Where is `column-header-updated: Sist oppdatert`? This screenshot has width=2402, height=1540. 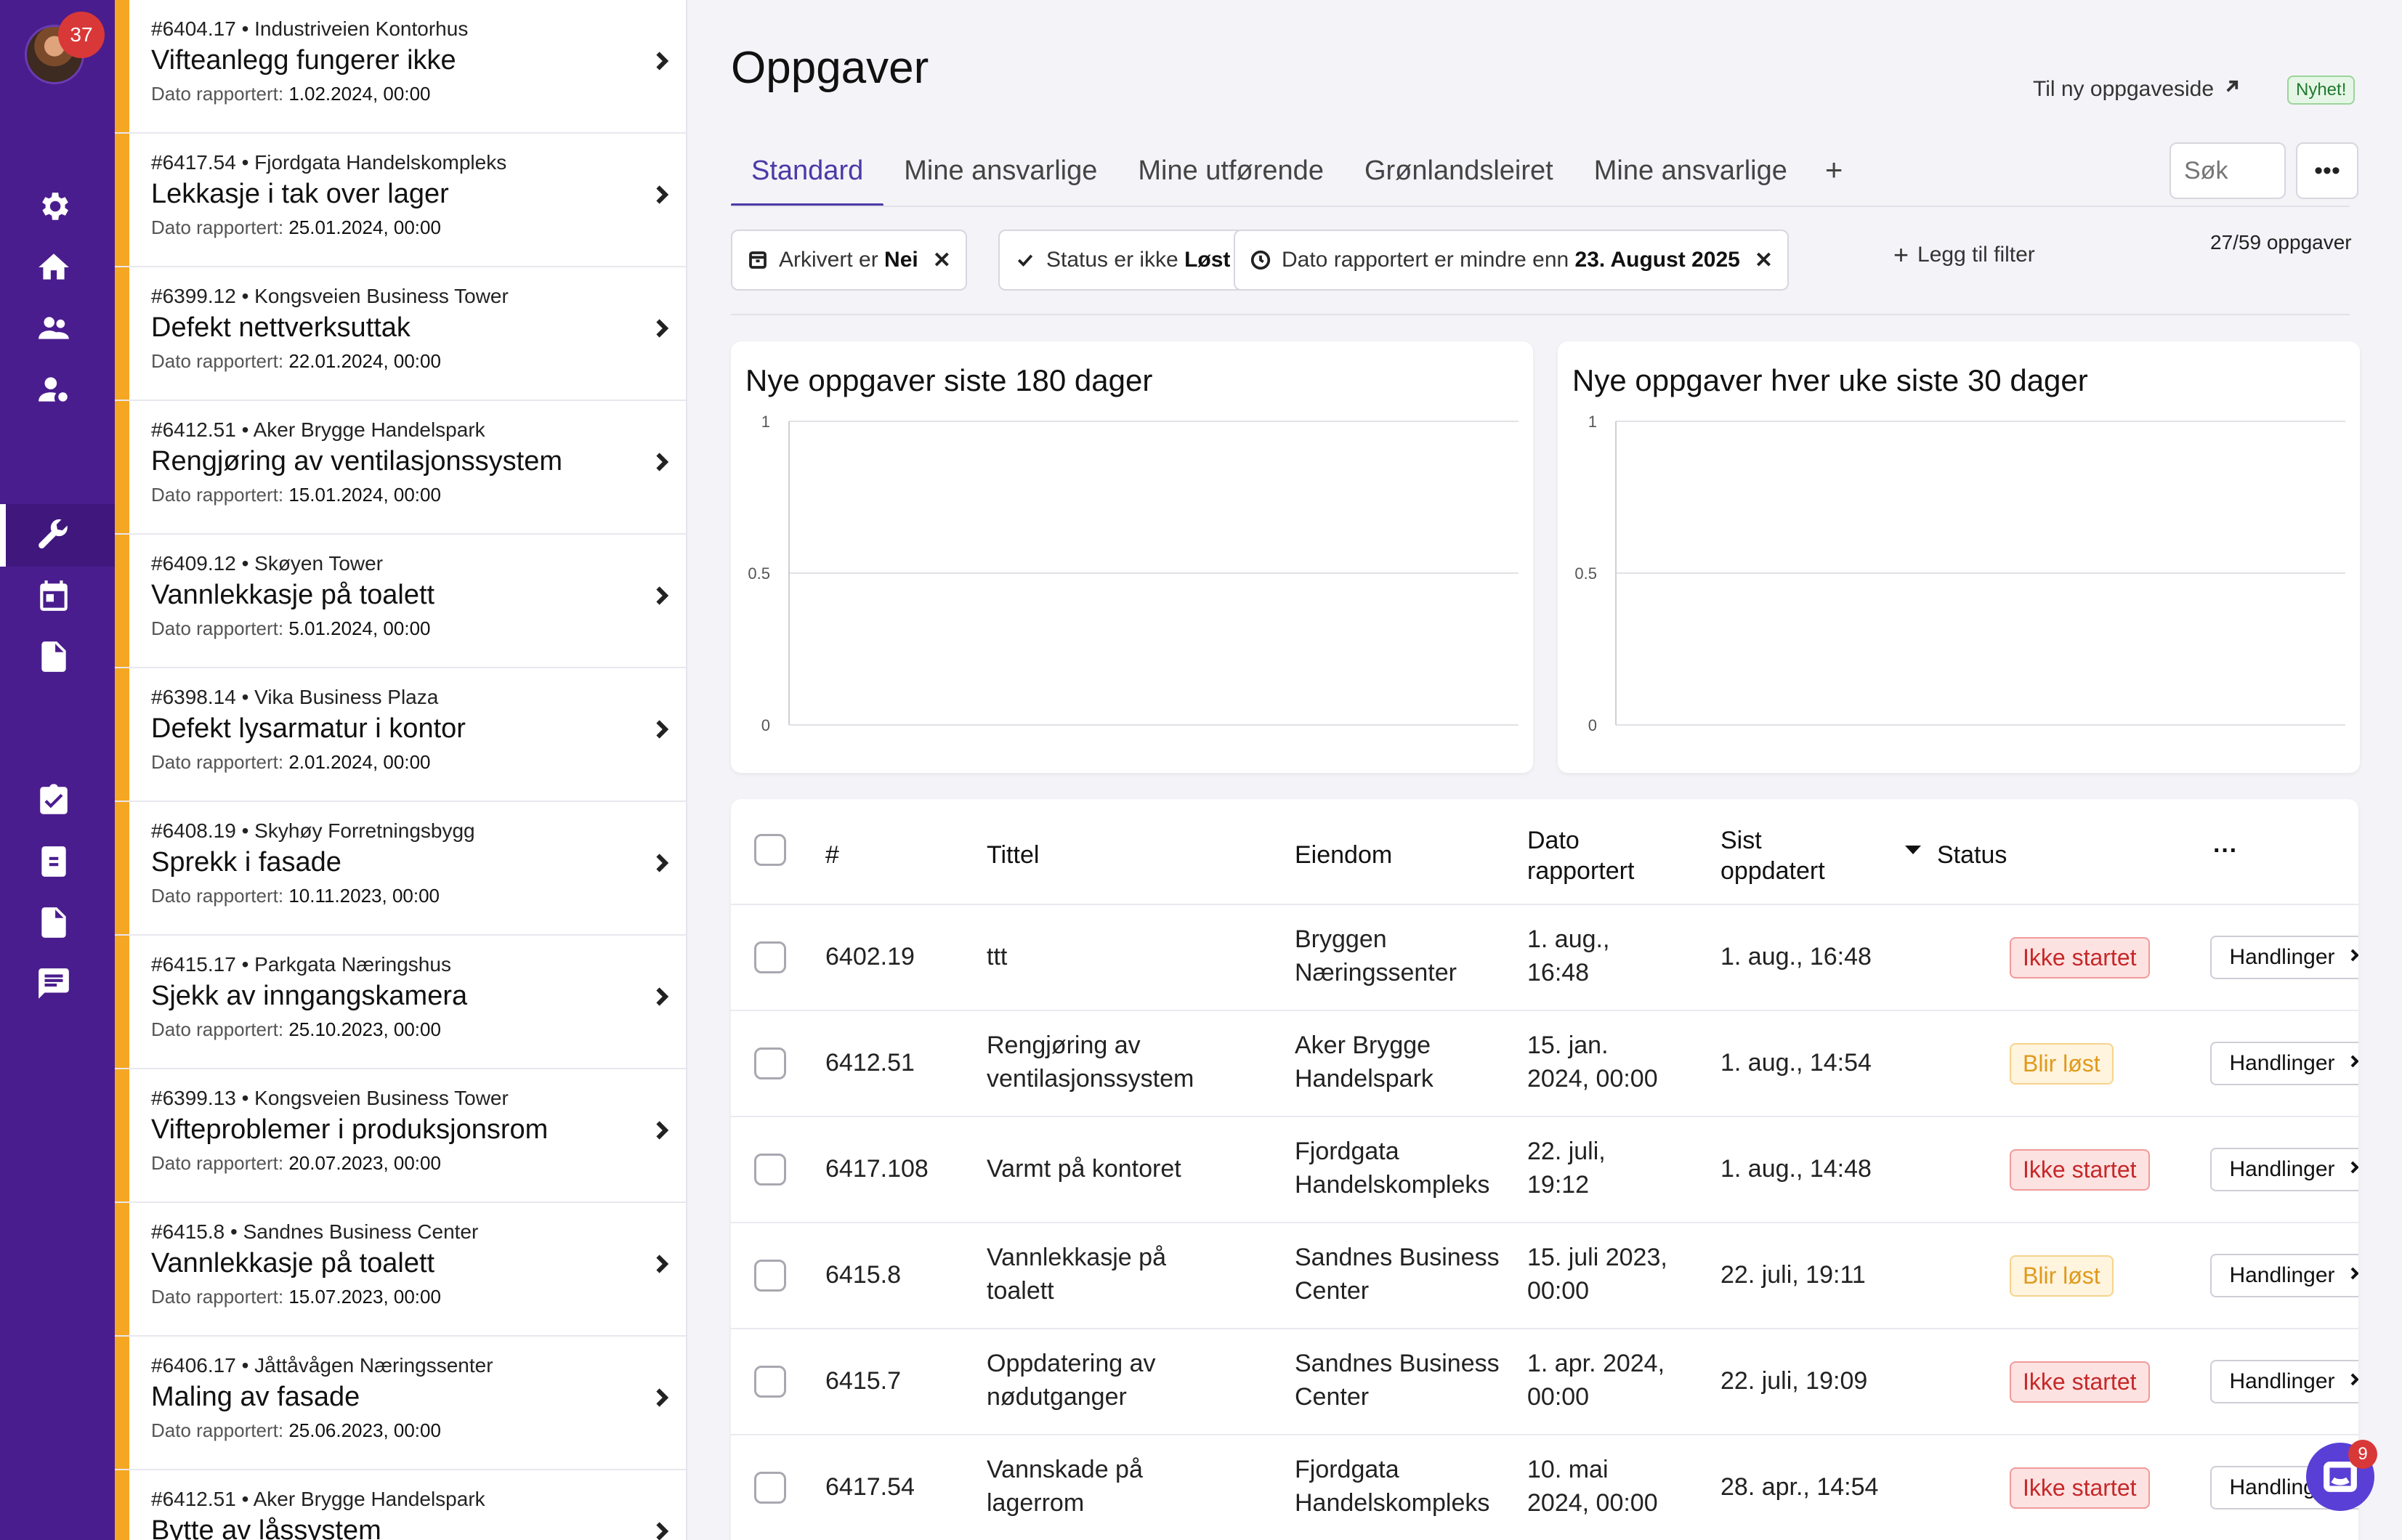
column-header-updated: Sist oppdatert is located at coordinates (1773, 855).